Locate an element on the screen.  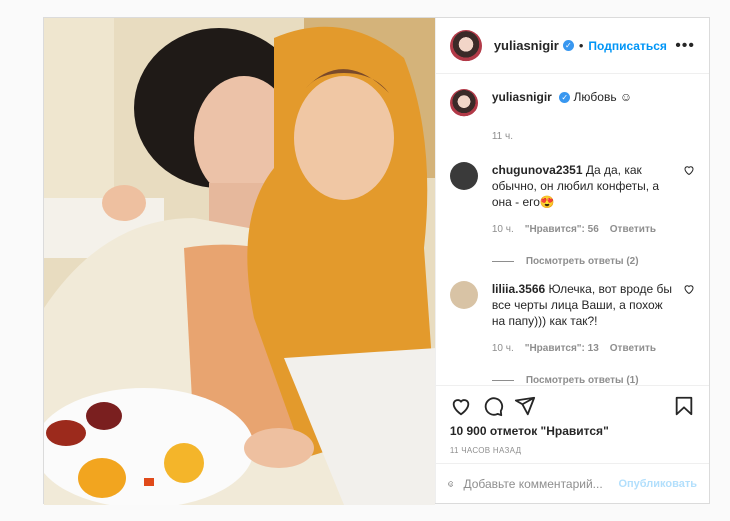
comment-likes: "Нравится": 13 is located at coordinates (562, 349).